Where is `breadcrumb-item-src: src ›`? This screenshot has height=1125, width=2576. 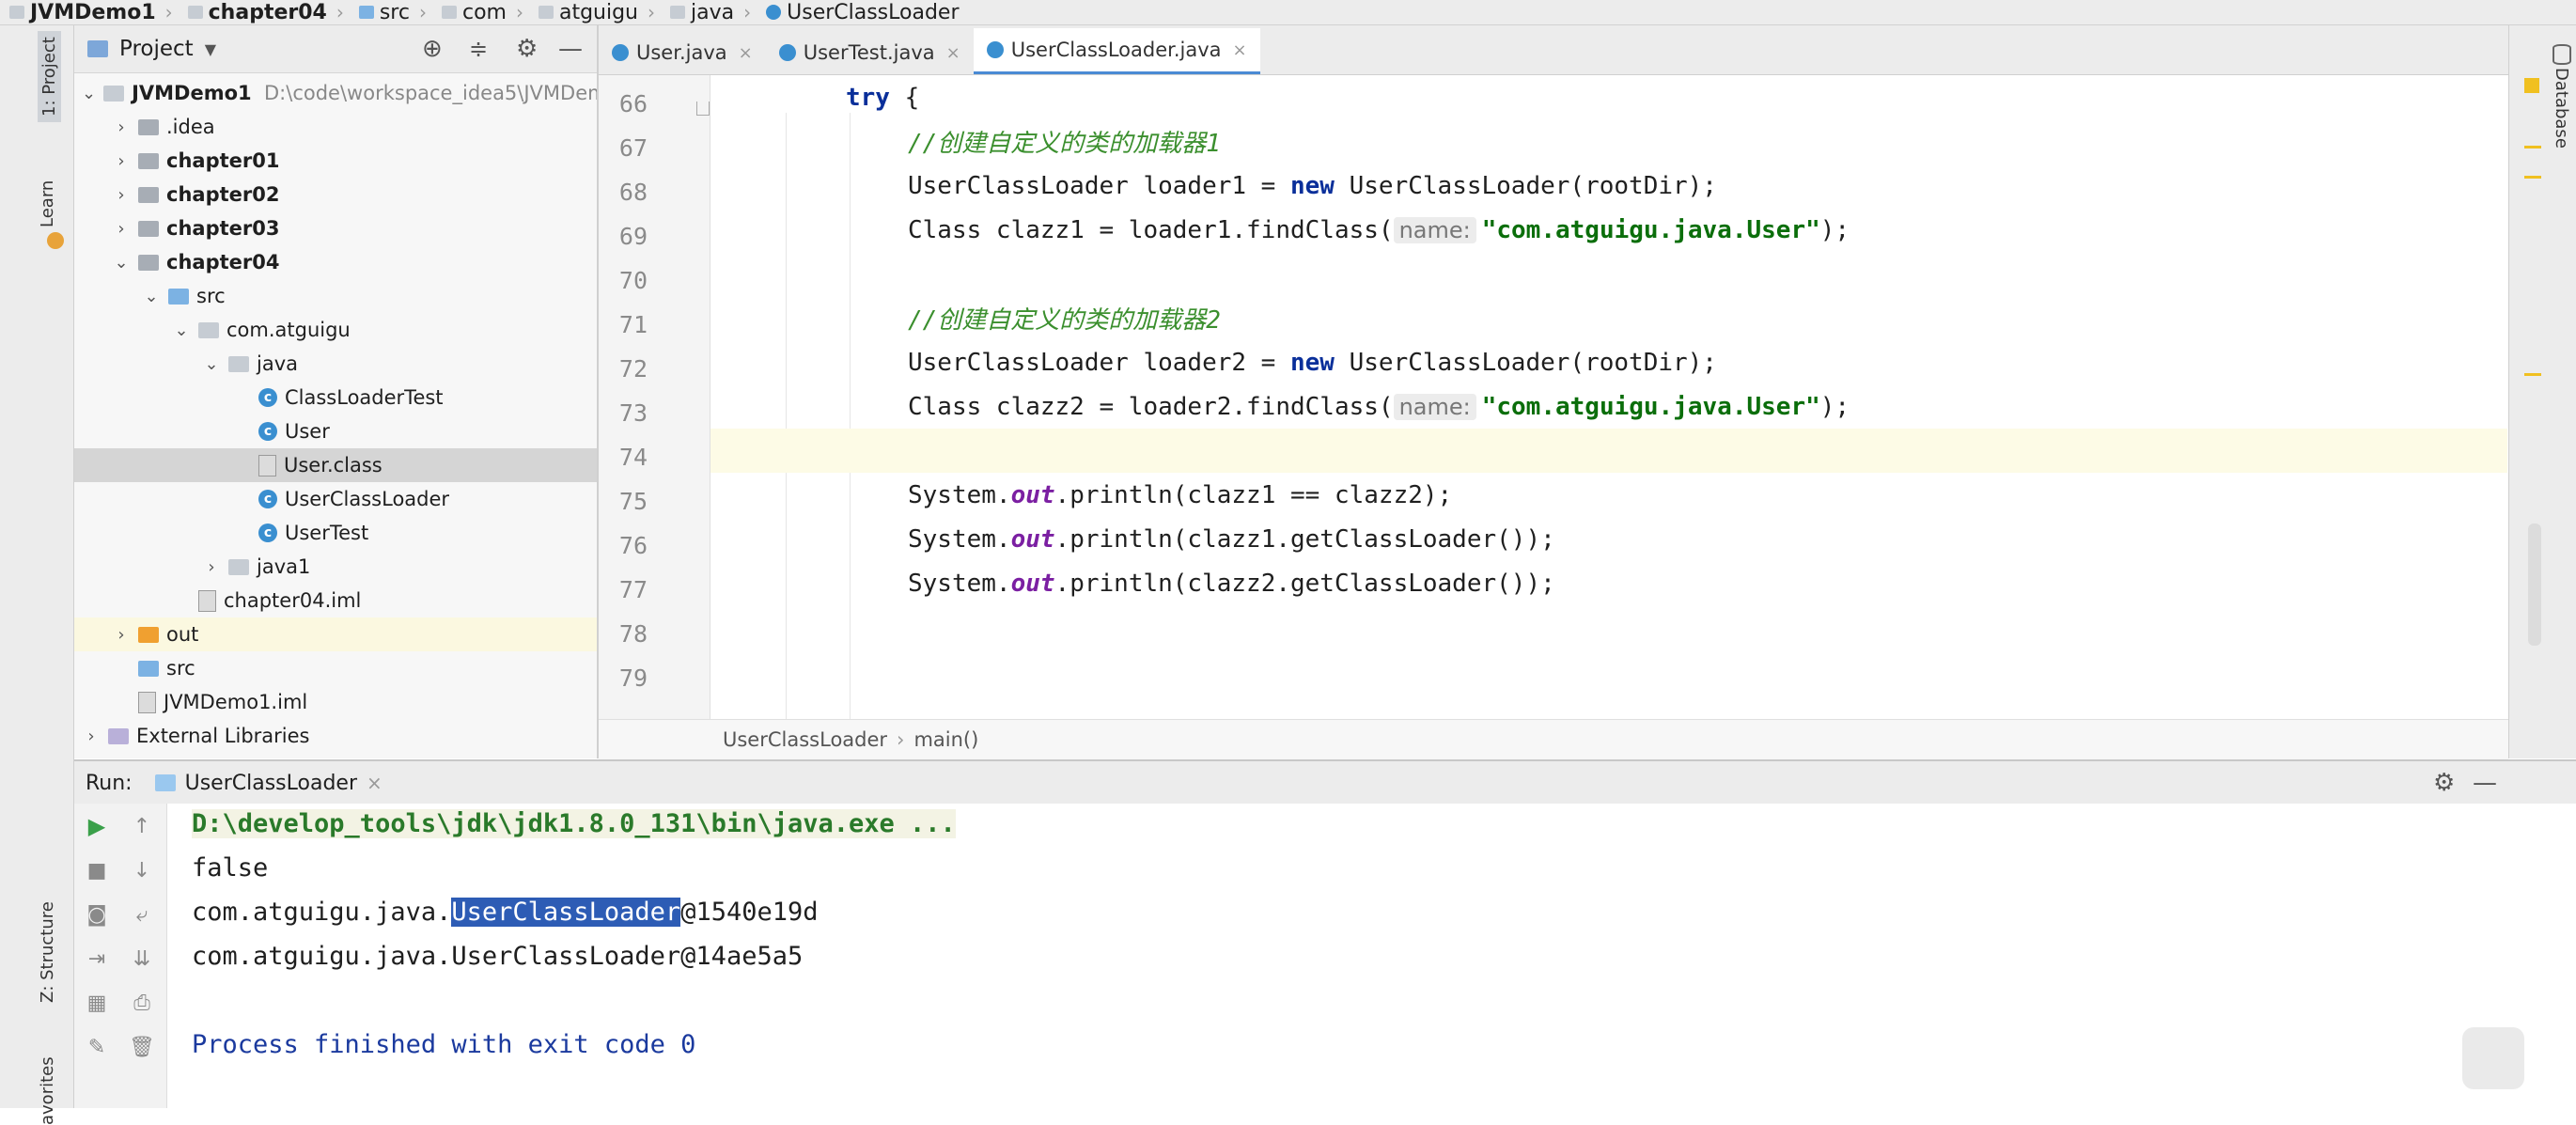
breadcrumb-item-src: src › is located at coordinates (388, 12).